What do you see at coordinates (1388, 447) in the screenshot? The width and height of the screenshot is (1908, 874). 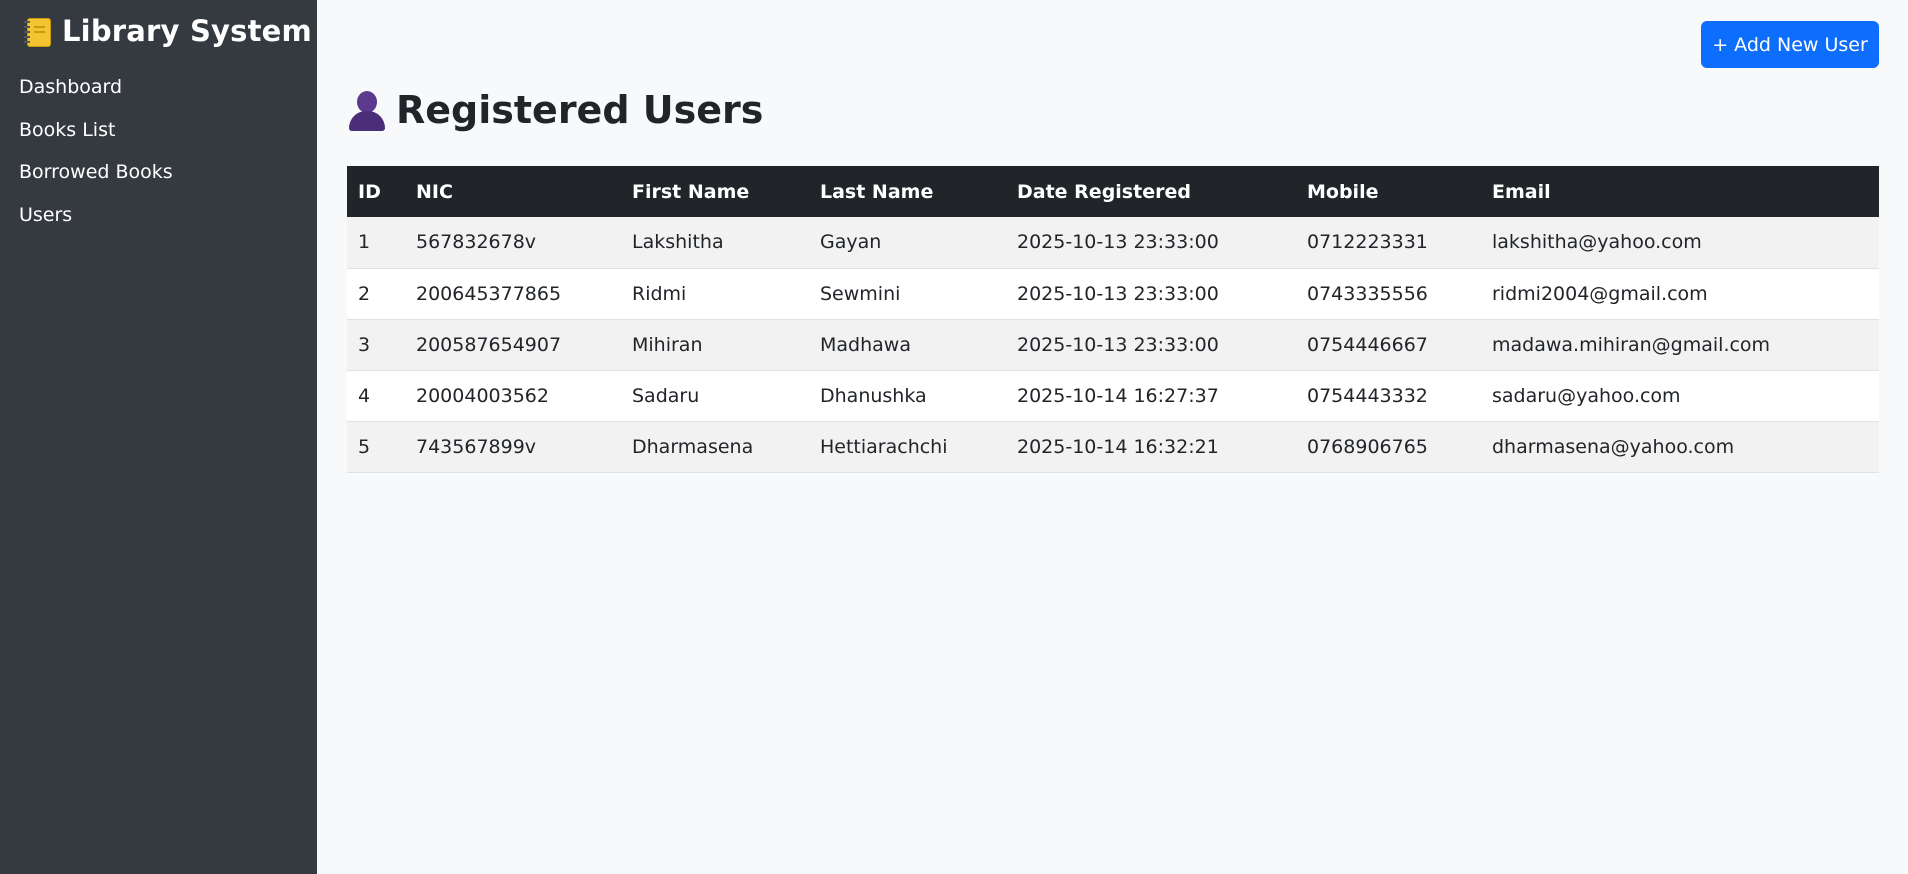 I see `cell-mobile: 0768906765` at bounding box center [1388, 447].